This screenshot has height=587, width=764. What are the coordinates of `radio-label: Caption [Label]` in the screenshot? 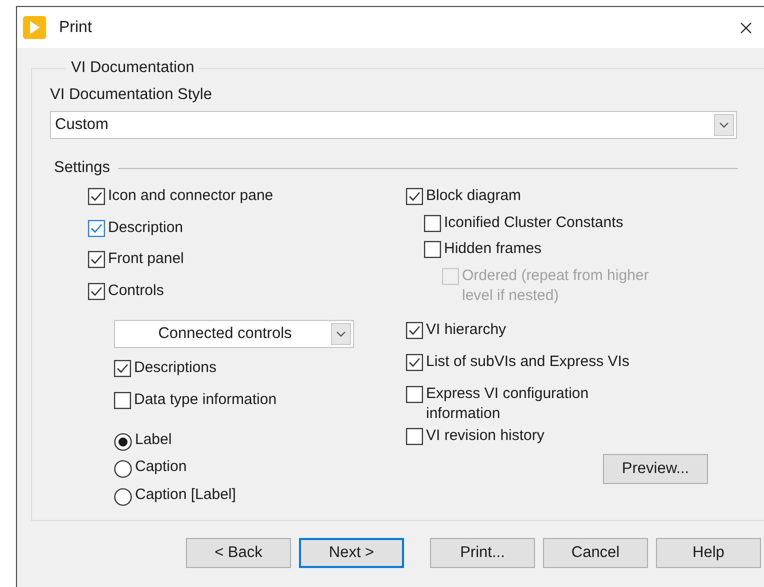 It's located at (185, 494).